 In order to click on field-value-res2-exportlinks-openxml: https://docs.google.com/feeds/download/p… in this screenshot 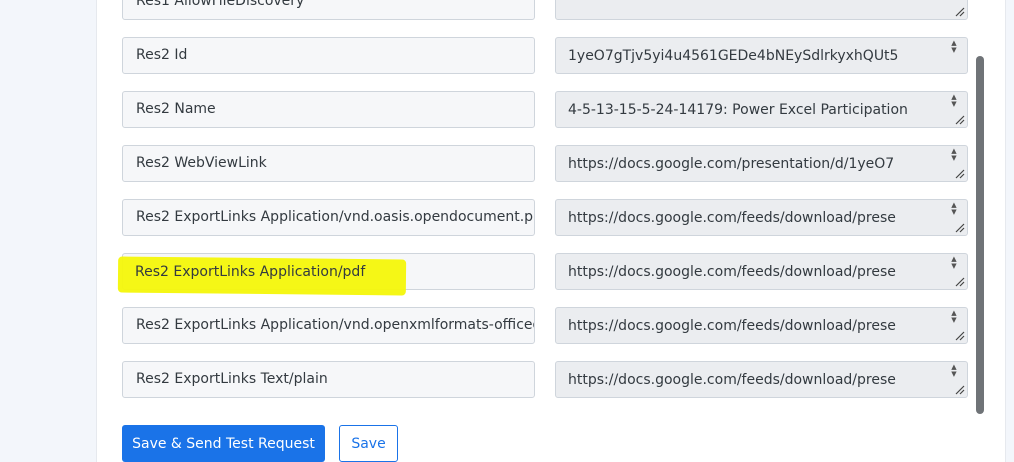, I will do `click(761, 325)`.